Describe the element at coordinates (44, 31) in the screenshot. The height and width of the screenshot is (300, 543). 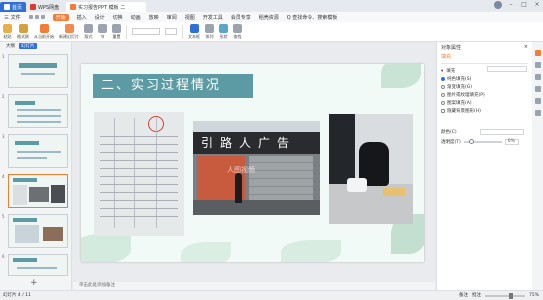
I see `play-from-current-button: 从当前开始` at that location.